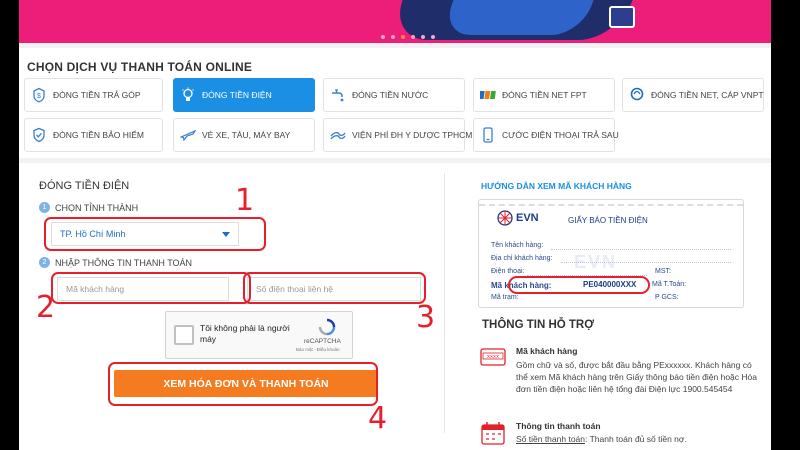  I want to click on service-installment: $ ĐÓNG TIỀN TRẢ GÓP, so click(93, 95).